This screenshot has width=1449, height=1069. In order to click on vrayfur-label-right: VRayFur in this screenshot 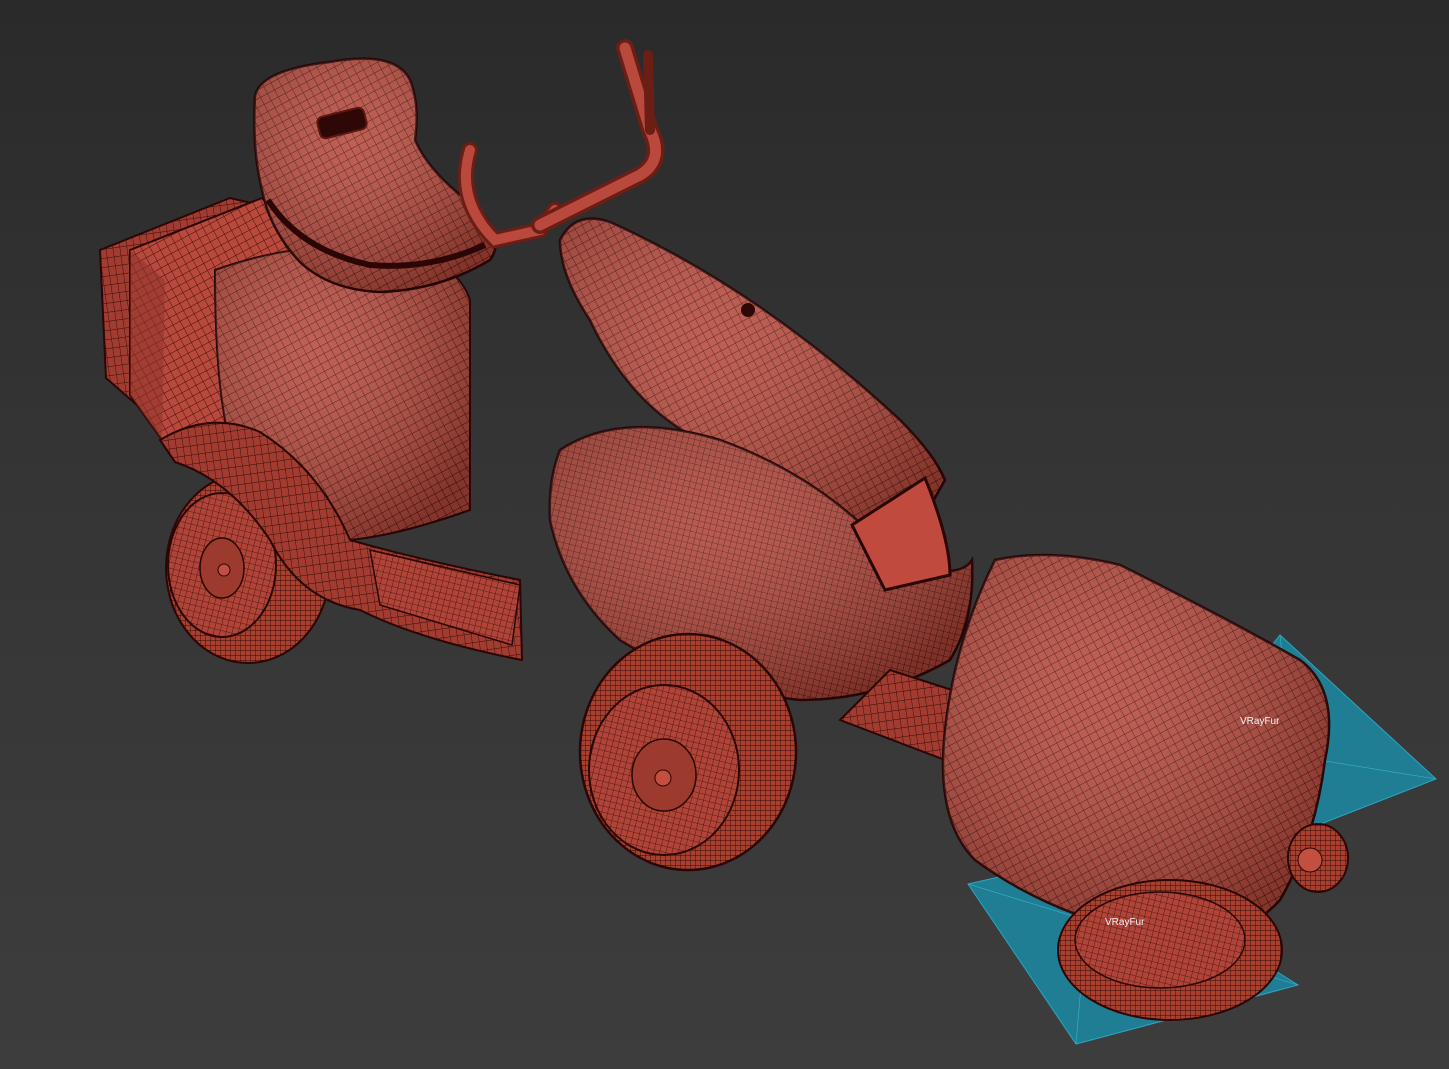, I will do `click(1260, 721)`.